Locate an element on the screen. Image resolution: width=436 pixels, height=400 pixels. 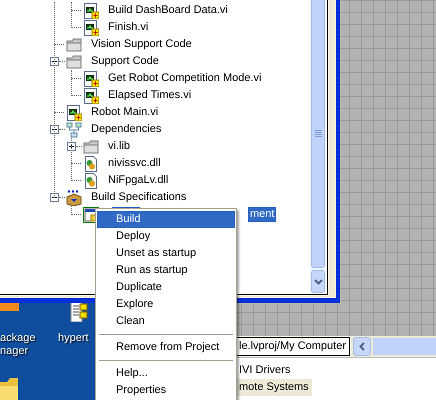
grip-icon is located at coordinates (318, 133).